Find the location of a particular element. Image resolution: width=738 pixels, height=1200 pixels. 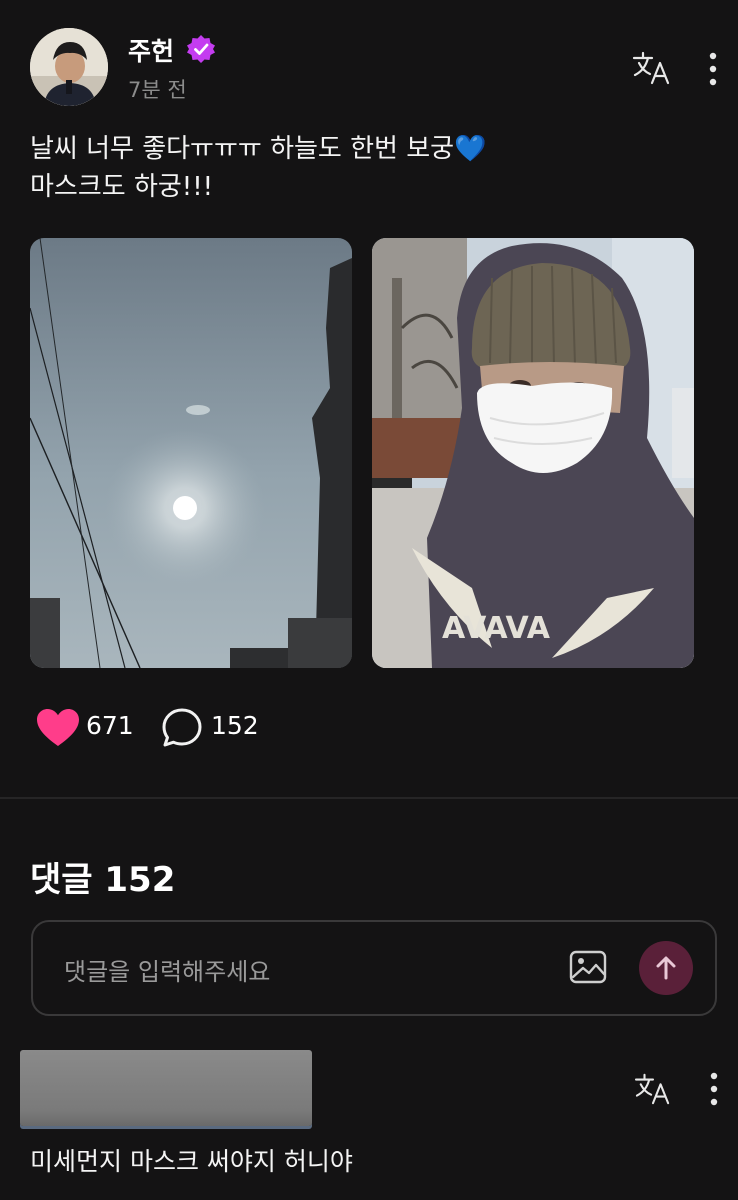

comments-heading: 댓글 152 is located at coordinates (103, 880).